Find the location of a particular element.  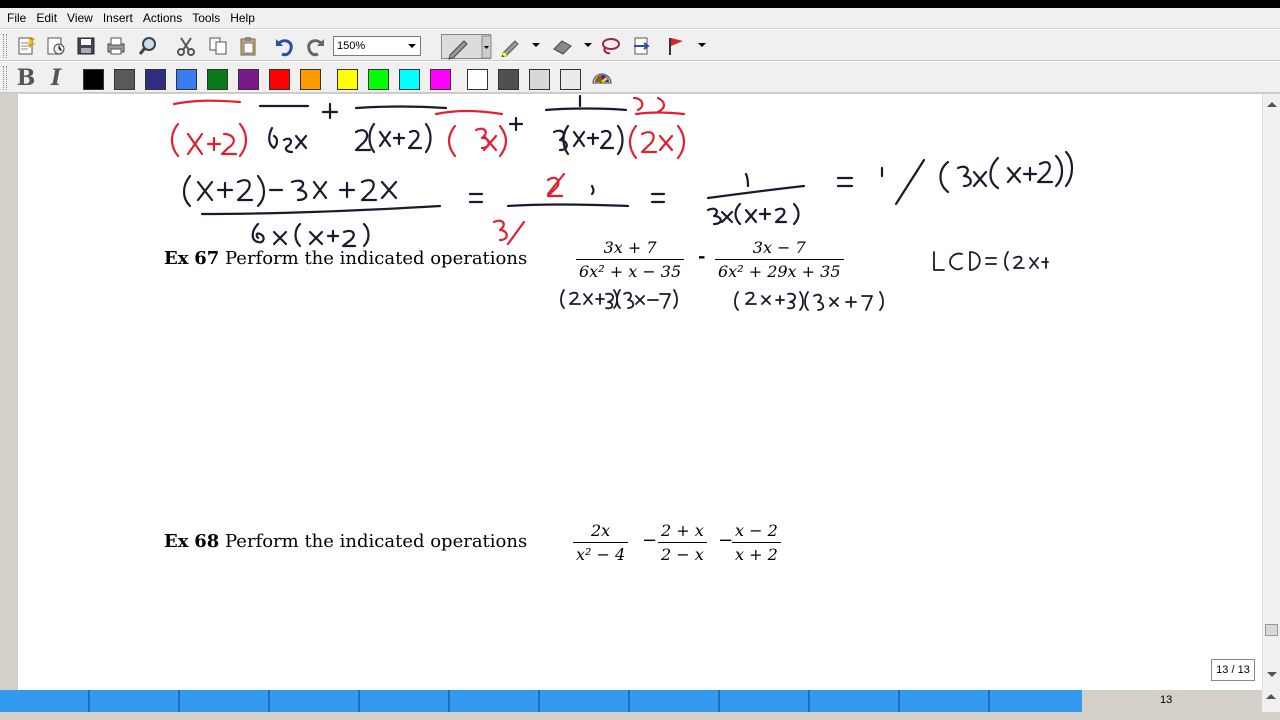

lasso-icon is located at coordinates (610, 46).